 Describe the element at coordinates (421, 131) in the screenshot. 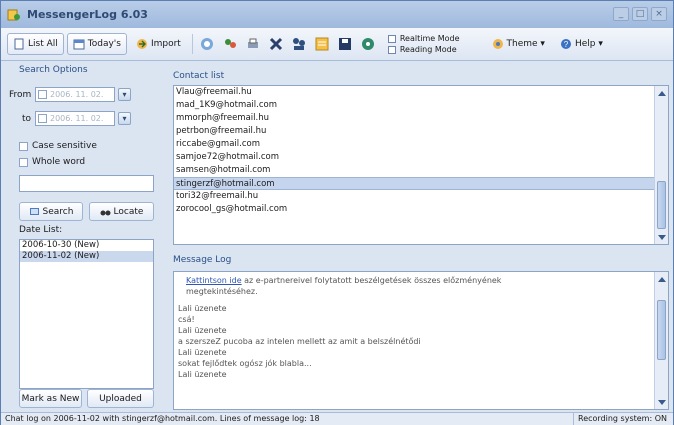

I see `contact-item: petrbon@freemail.hu` at that location.